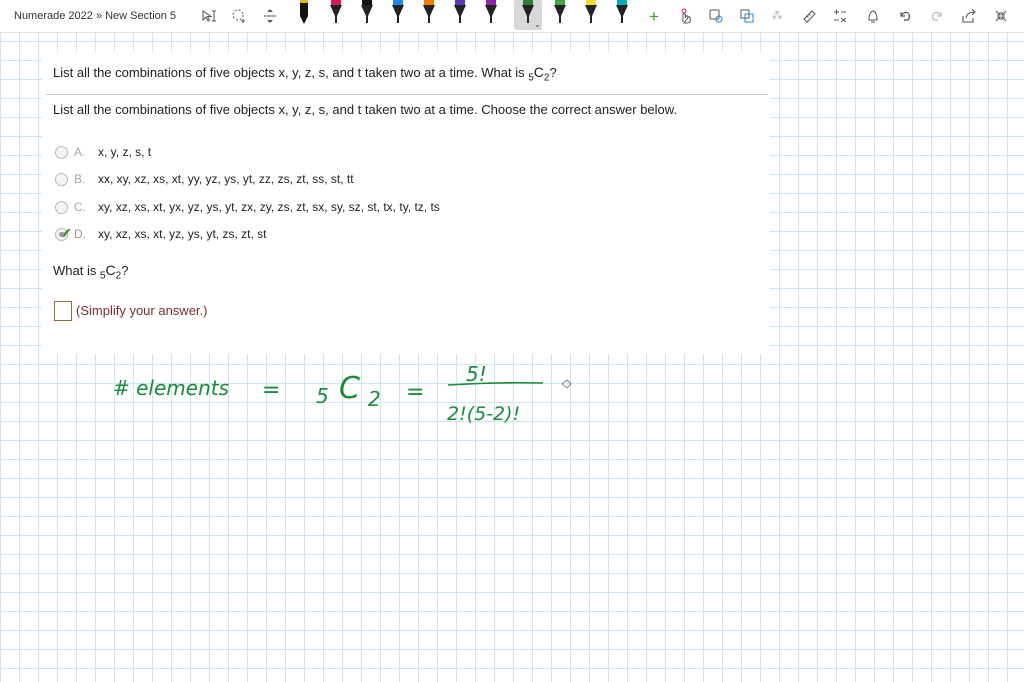  What do you see at coordinates (476, 374) in the screenshot?
I see `hw-numerator: 5!` at bounding box center [476, 374].